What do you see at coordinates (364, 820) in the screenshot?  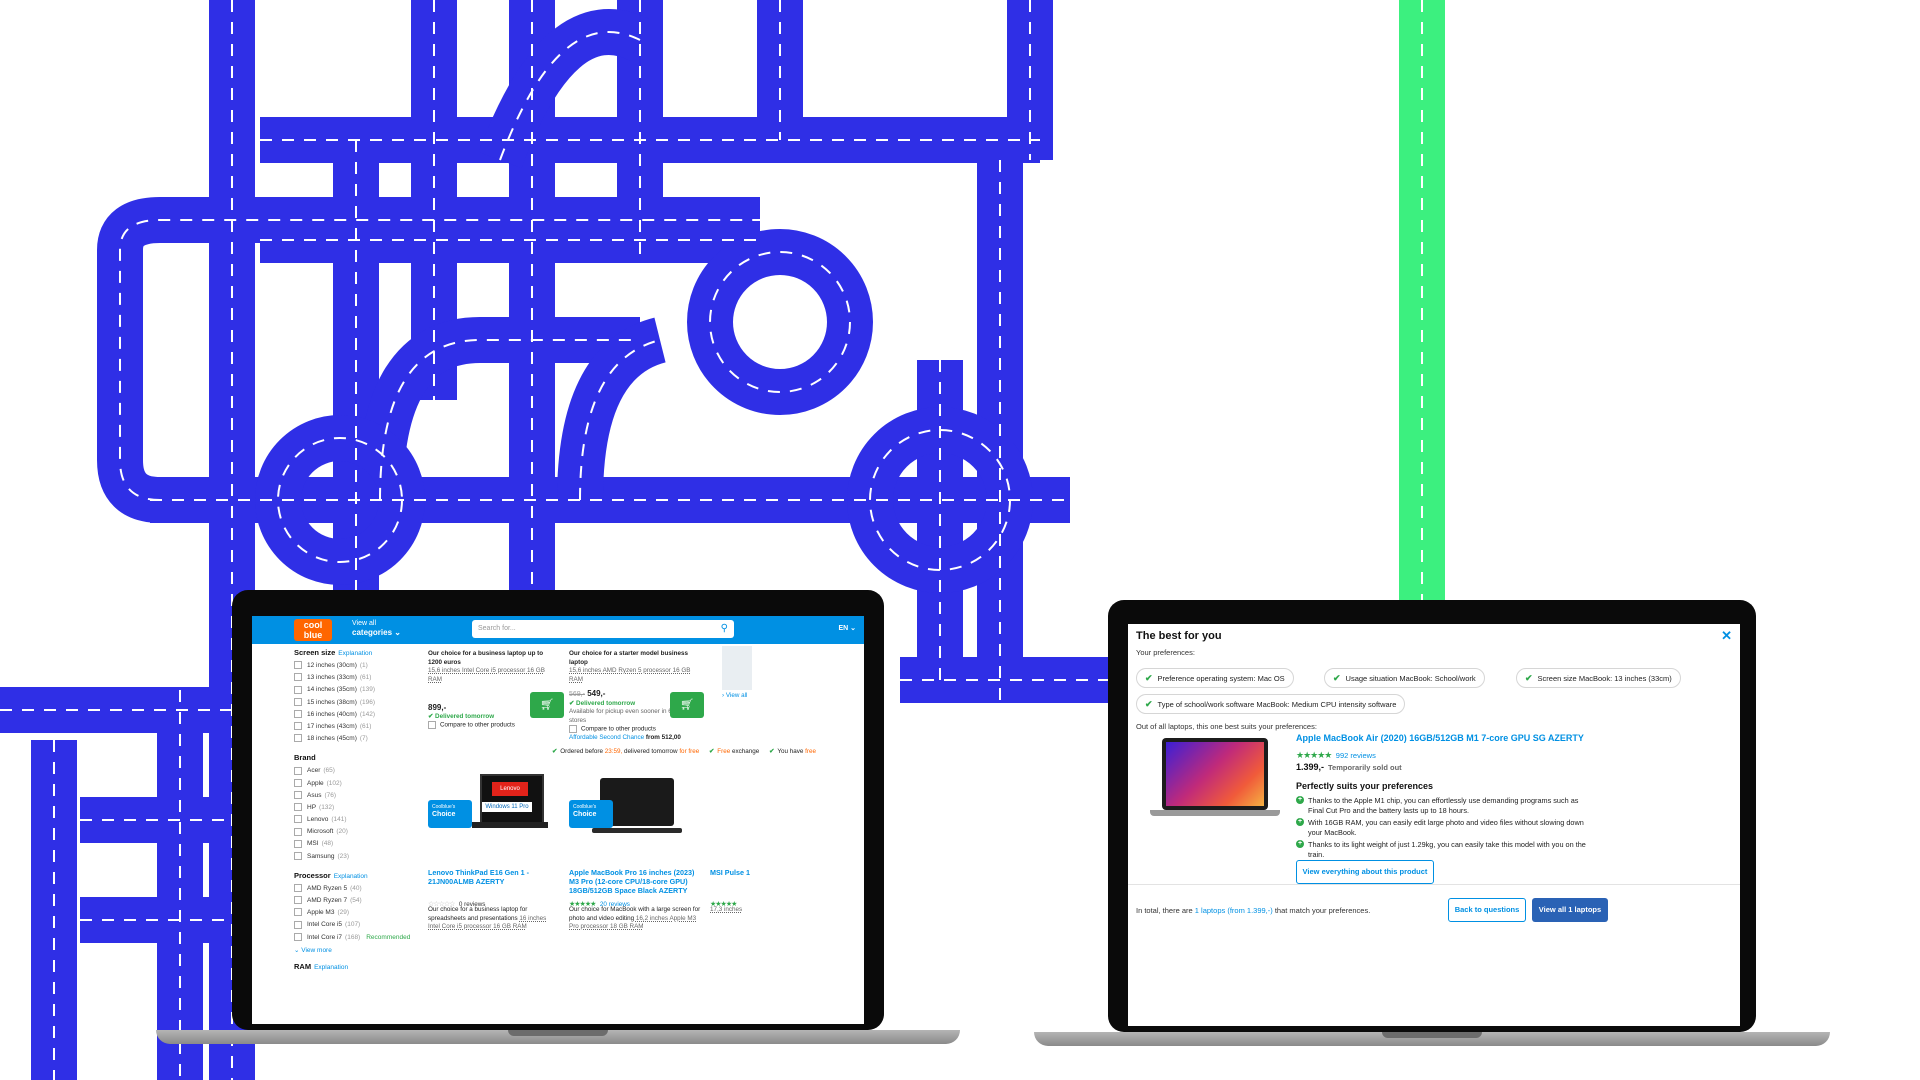 I see `filter-option: Lenovo (141)` at bounding box center [364, 820].